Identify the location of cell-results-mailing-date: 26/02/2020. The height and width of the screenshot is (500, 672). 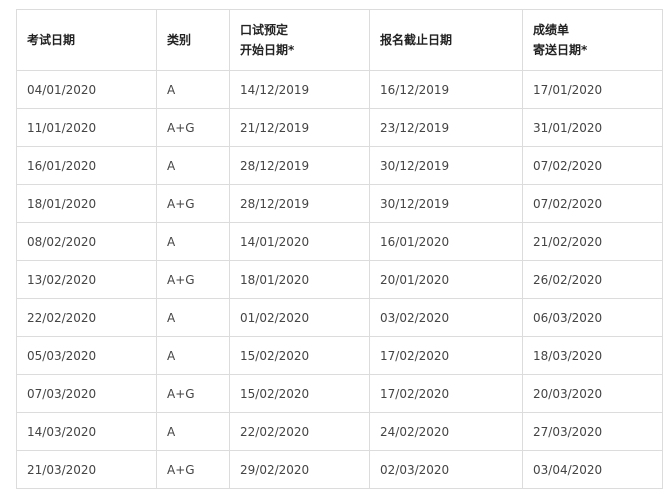
(592, 279).